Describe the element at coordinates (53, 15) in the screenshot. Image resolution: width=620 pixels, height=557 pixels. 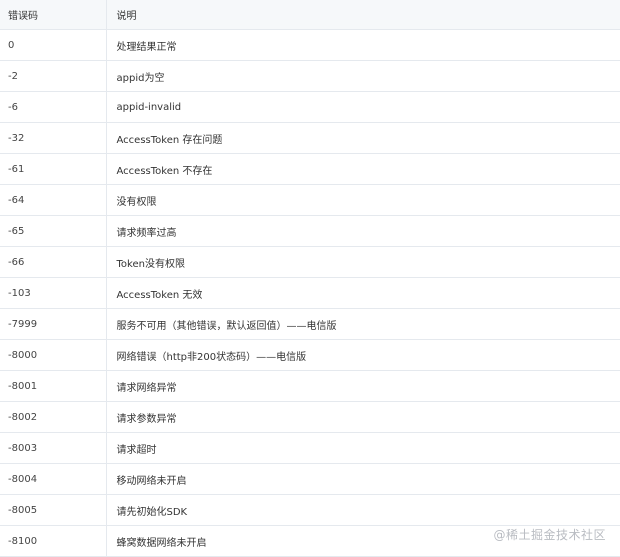
I see `column-header-error-code: 错误码` at that location.